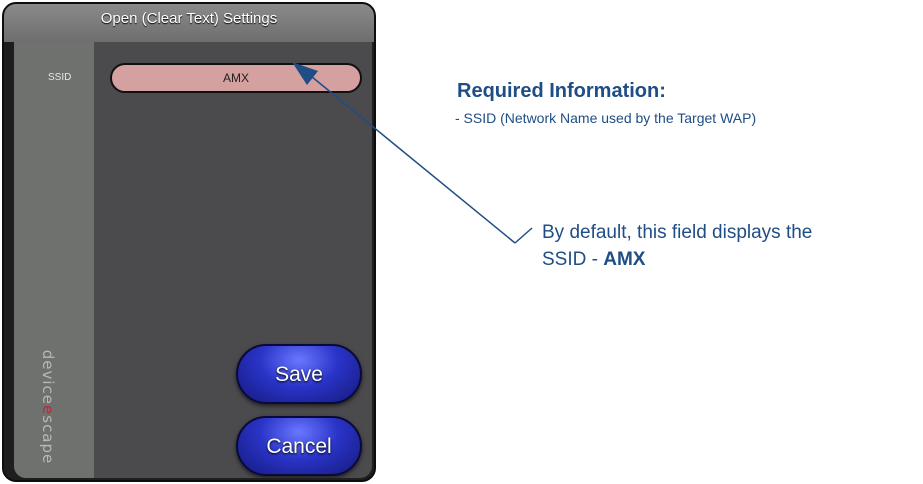 Image resolution: width=923 pixels, height=484 pixels. I want to click on default-note-prefix: SSID -, so click(573, 259).